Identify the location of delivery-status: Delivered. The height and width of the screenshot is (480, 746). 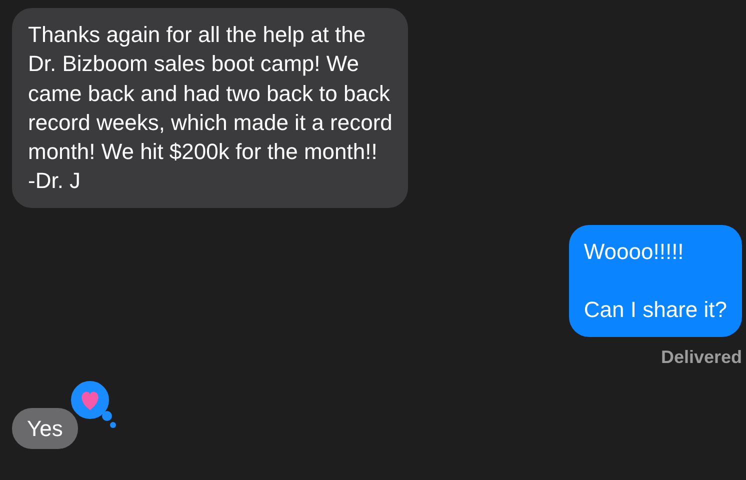
(701, 357).